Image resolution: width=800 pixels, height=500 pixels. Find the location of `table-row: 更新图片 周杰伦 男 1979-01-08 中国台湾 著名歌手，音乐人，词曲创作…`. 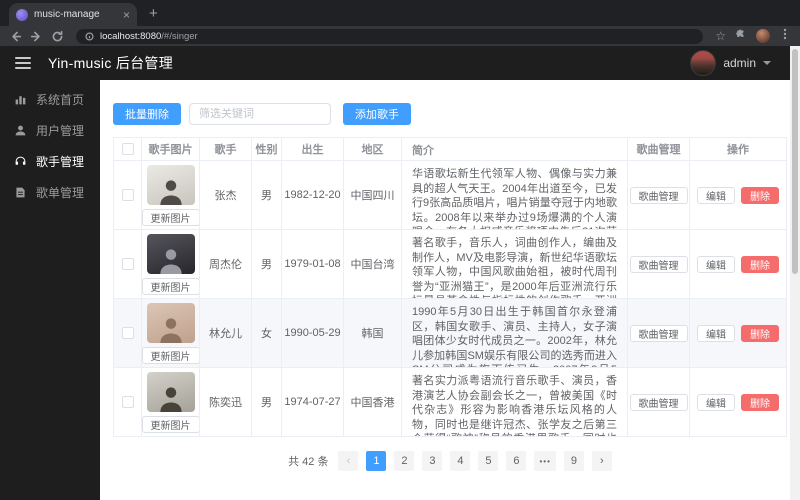

table-row: 更新图片 周杰伦 男 1979-01-08 中国台湾 著名歌手，音乐人，词曲创作… is located at coordinates (450, 264).